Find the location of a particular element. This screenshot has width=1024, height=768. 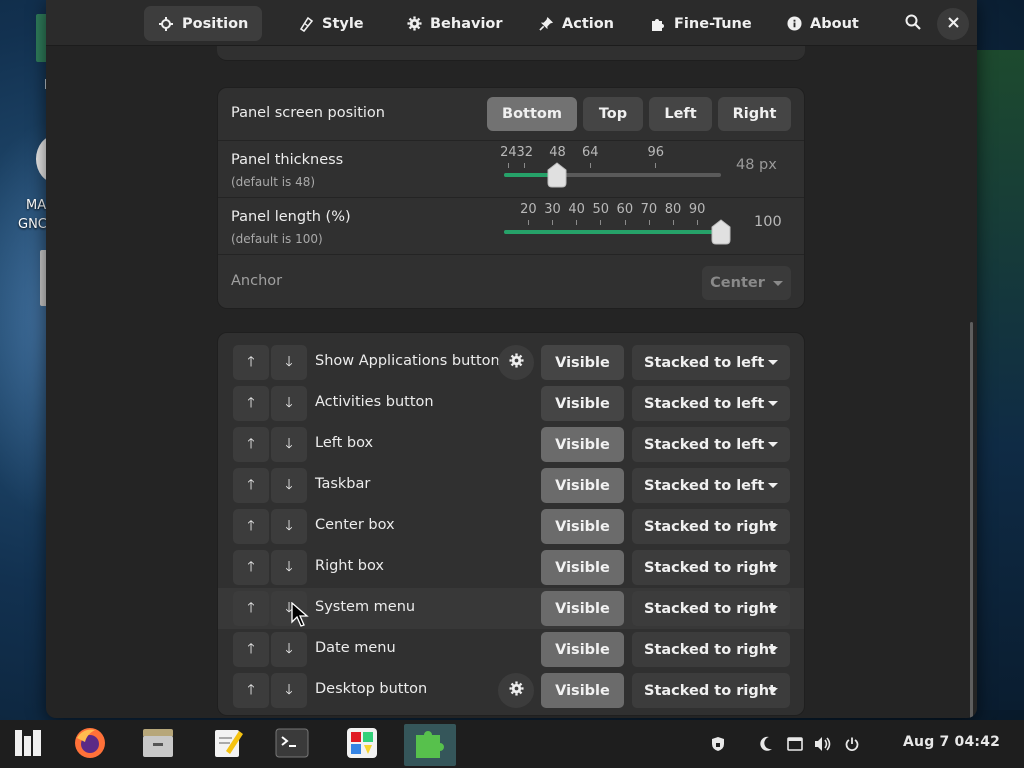

length-slider: 20 30 40 50 60 70 80 90 is located at coordinates (617, 226).